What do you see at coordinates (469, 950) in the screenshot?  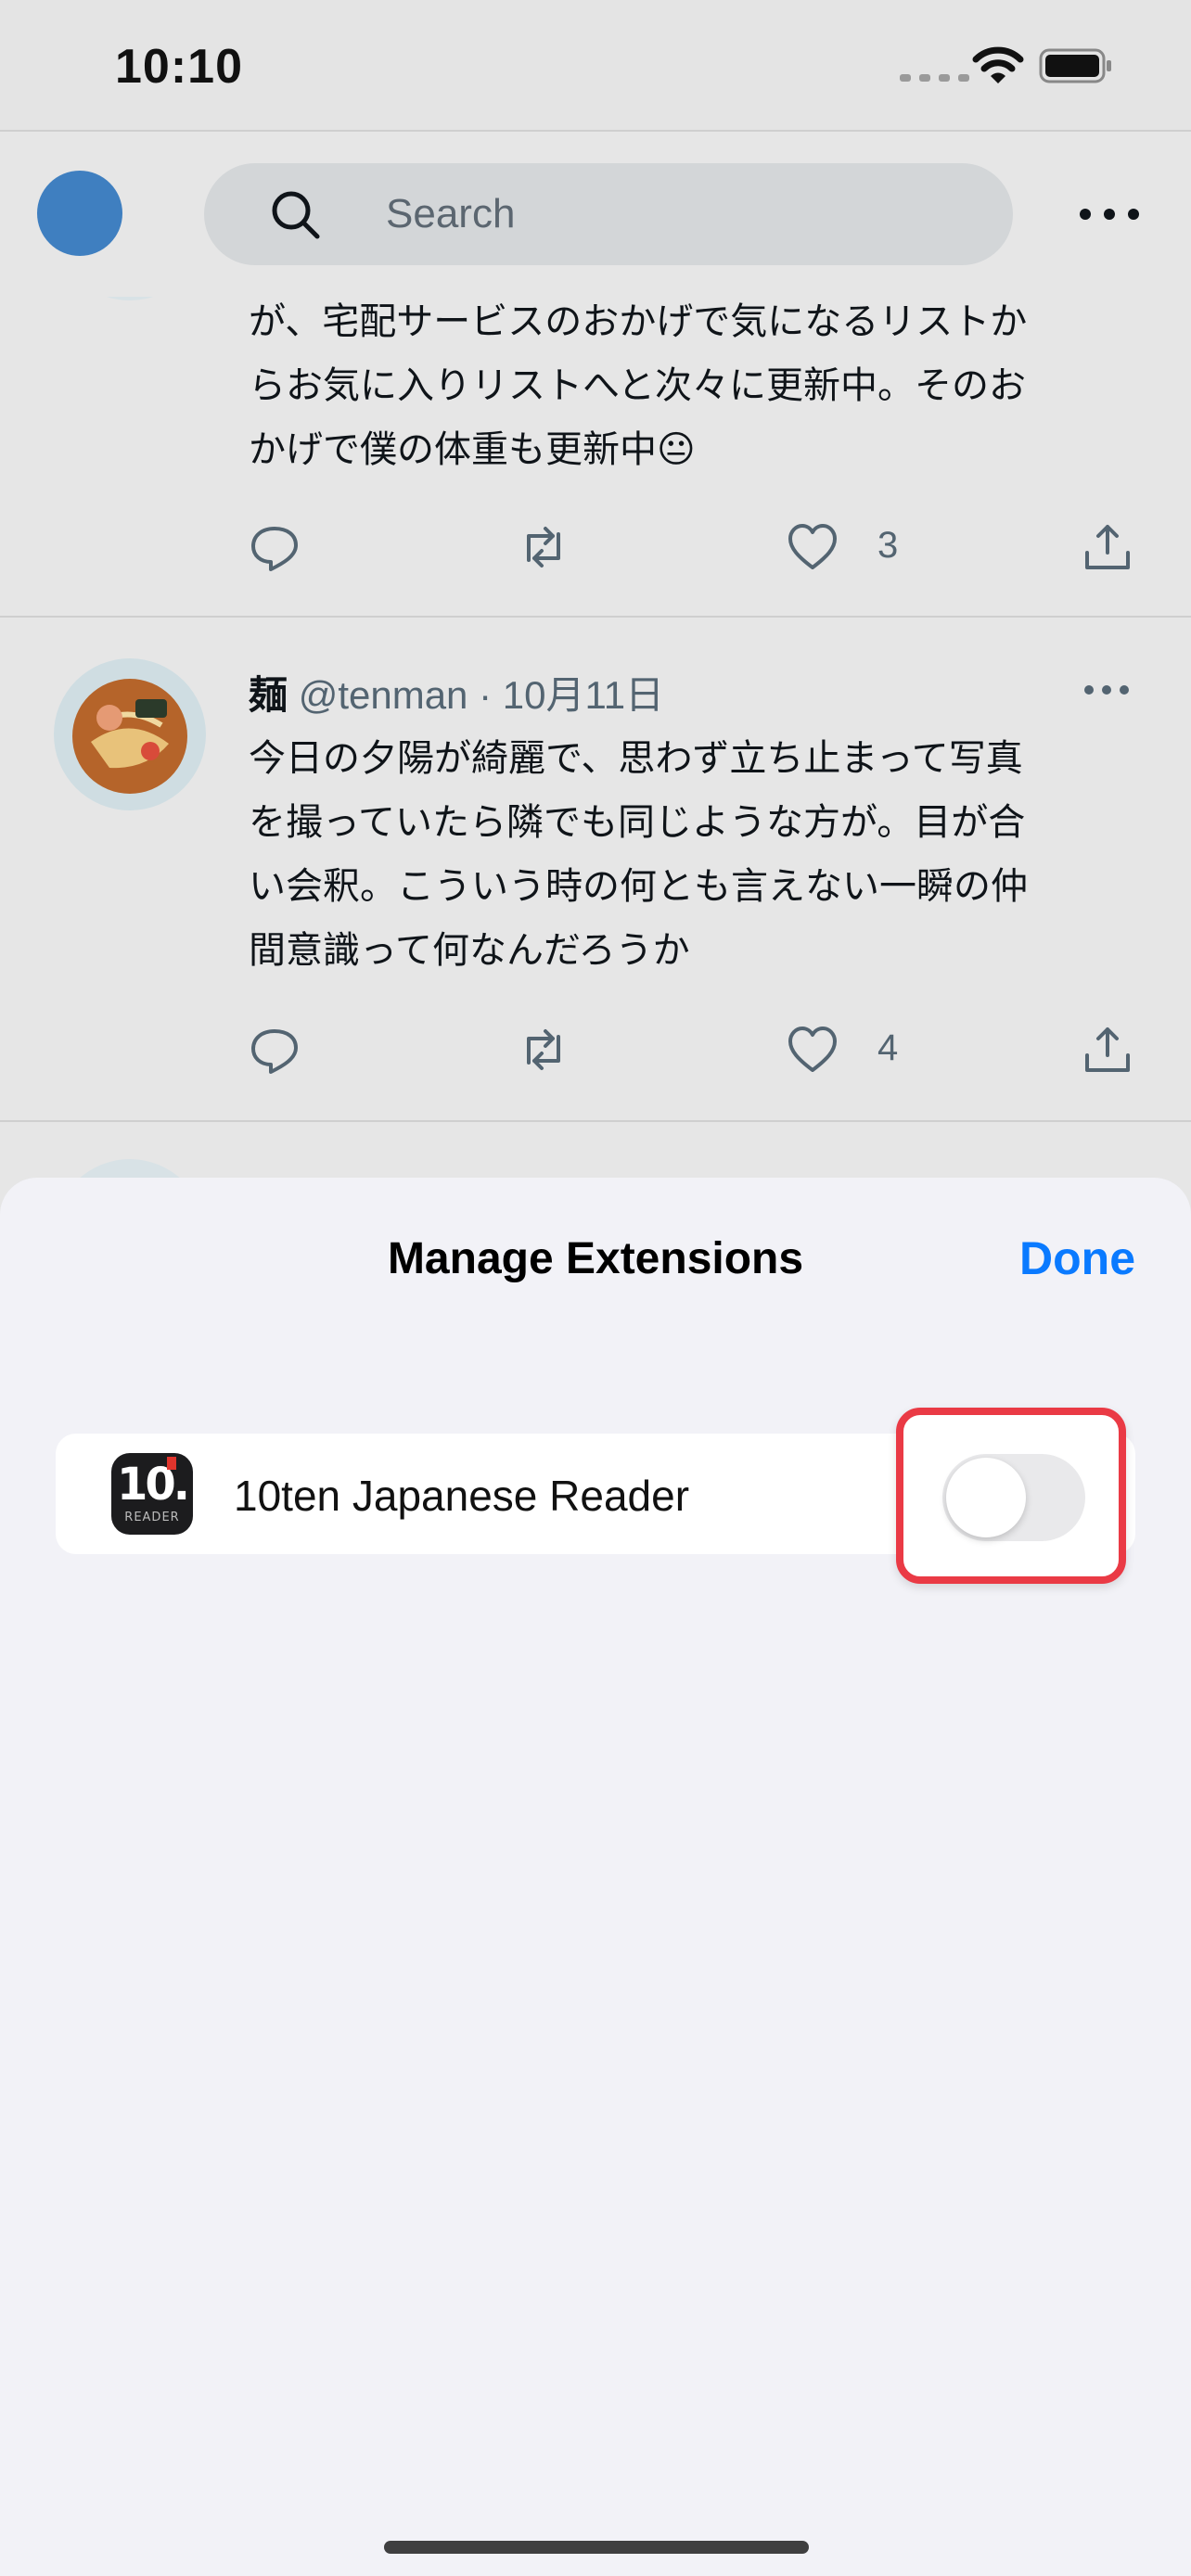 I see `tweet-text-line: 間意識って何なんだろうか` at bounding box center [469, 950].